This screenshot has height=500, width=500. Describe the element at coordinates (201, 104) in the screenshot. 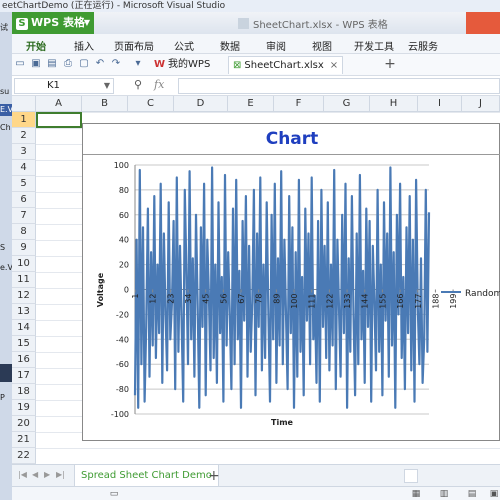

I see `column-header: D` at that location.